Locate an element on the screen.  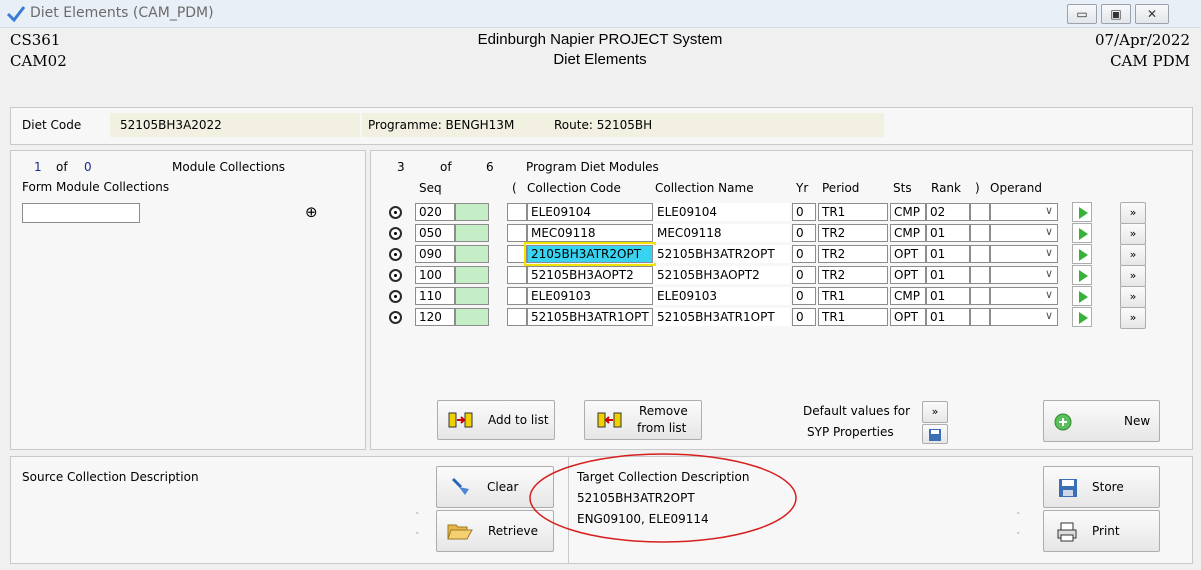
default-values-save-button is located at coordinates (935, 434).